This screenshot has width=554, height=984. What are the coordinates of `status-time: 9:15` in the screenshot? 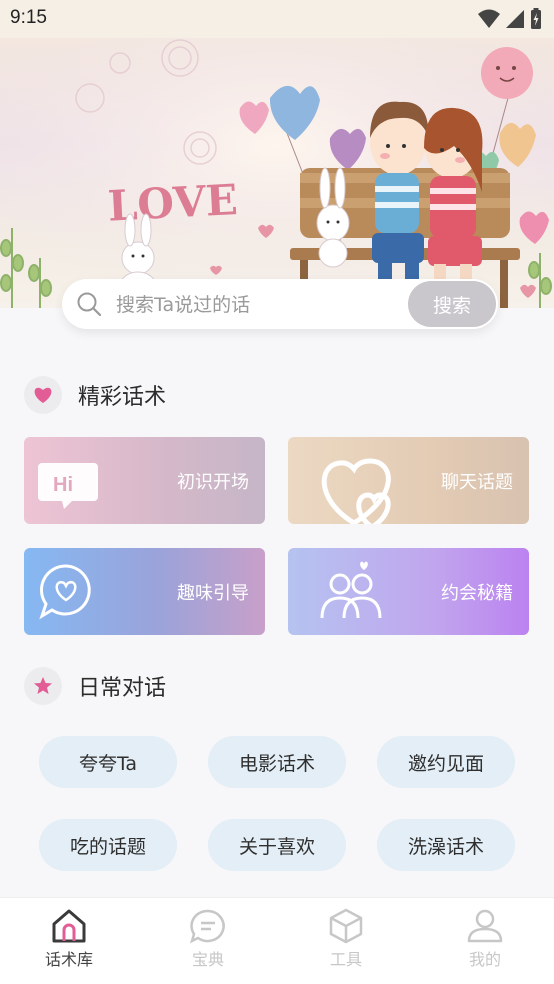 It's located at (28, 17).